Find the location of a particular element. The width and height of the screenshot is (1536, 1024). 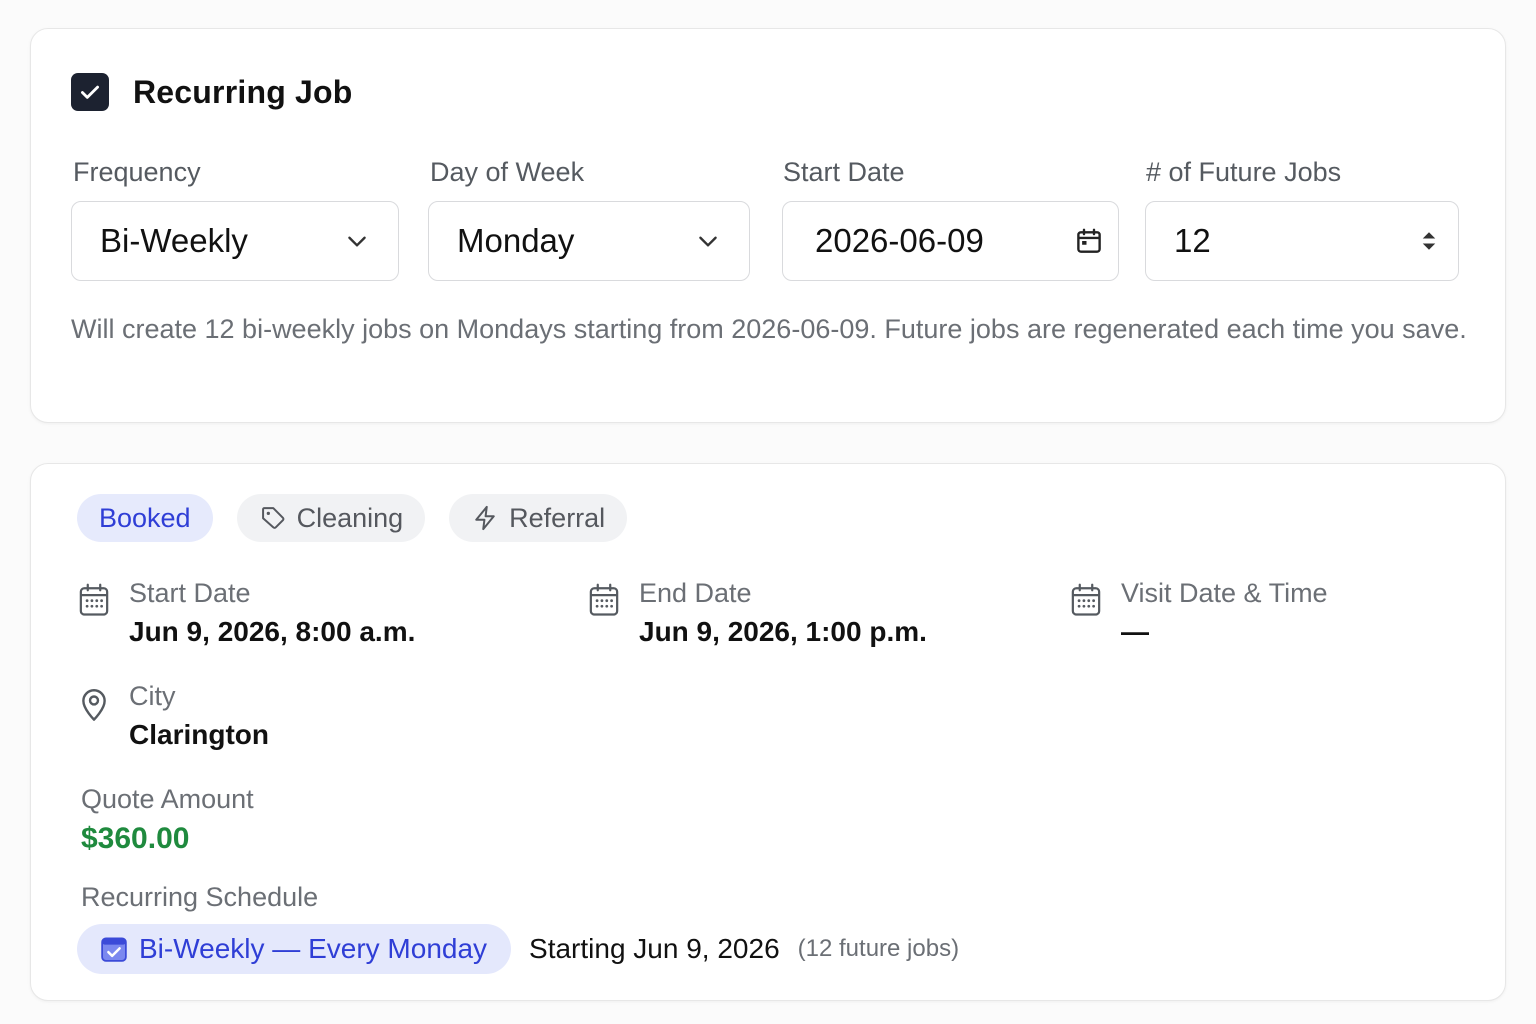

calendar-check-icon is located at coordinates (114, 949).